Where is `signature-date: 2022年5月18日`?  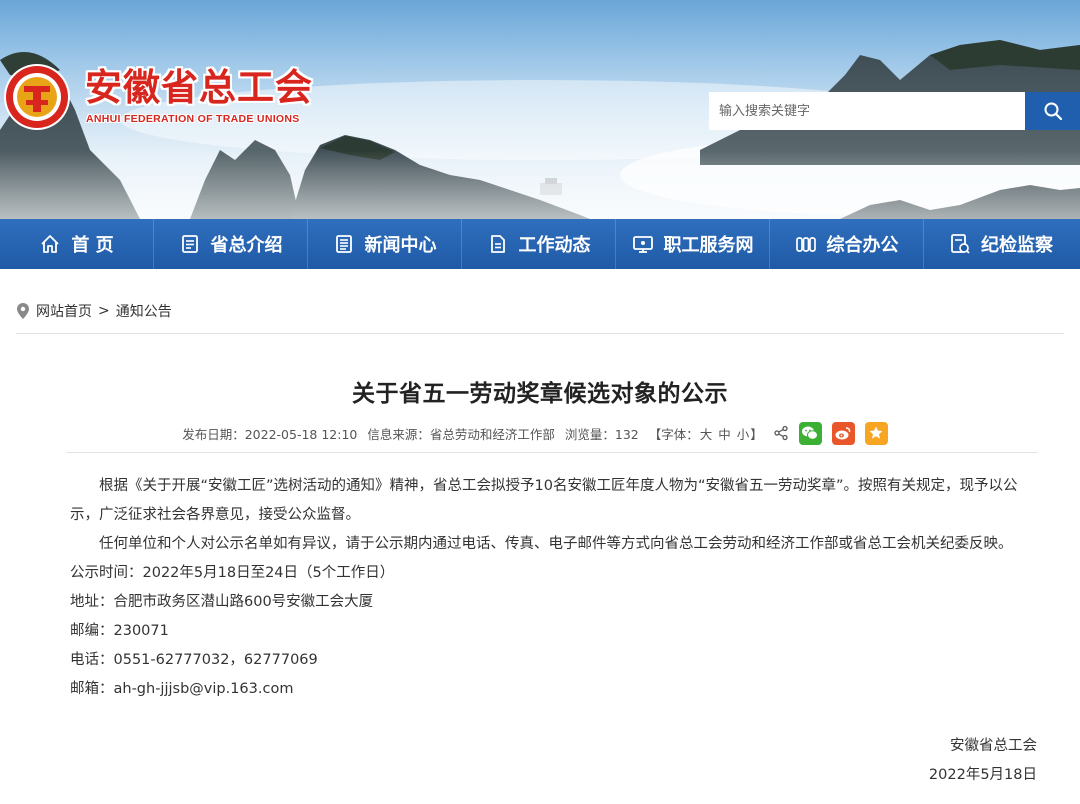 signature-date: 2022年5月18日 is located at coordinates (982, 775).